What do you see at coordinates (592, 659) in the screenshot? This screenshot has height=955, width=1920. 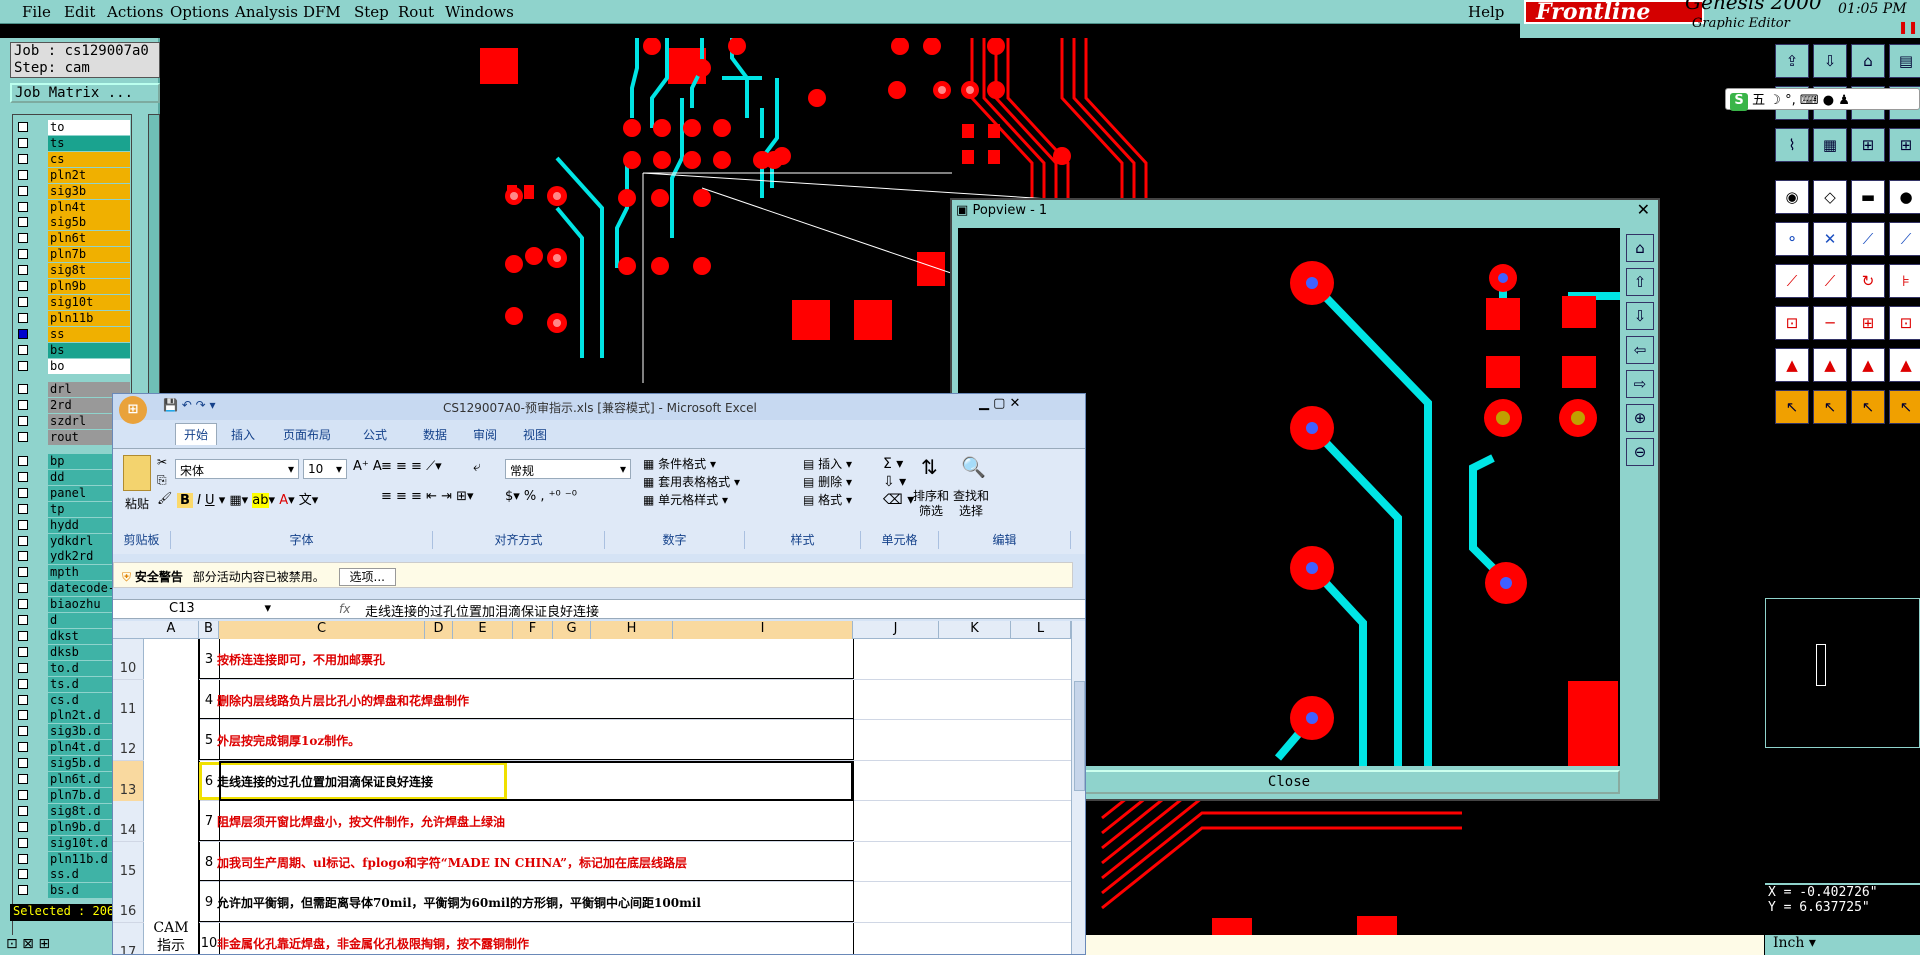 I see `table-row: 10 3 按桥连连接即可，不用加邮票孔` at bounding box center [592, 659].